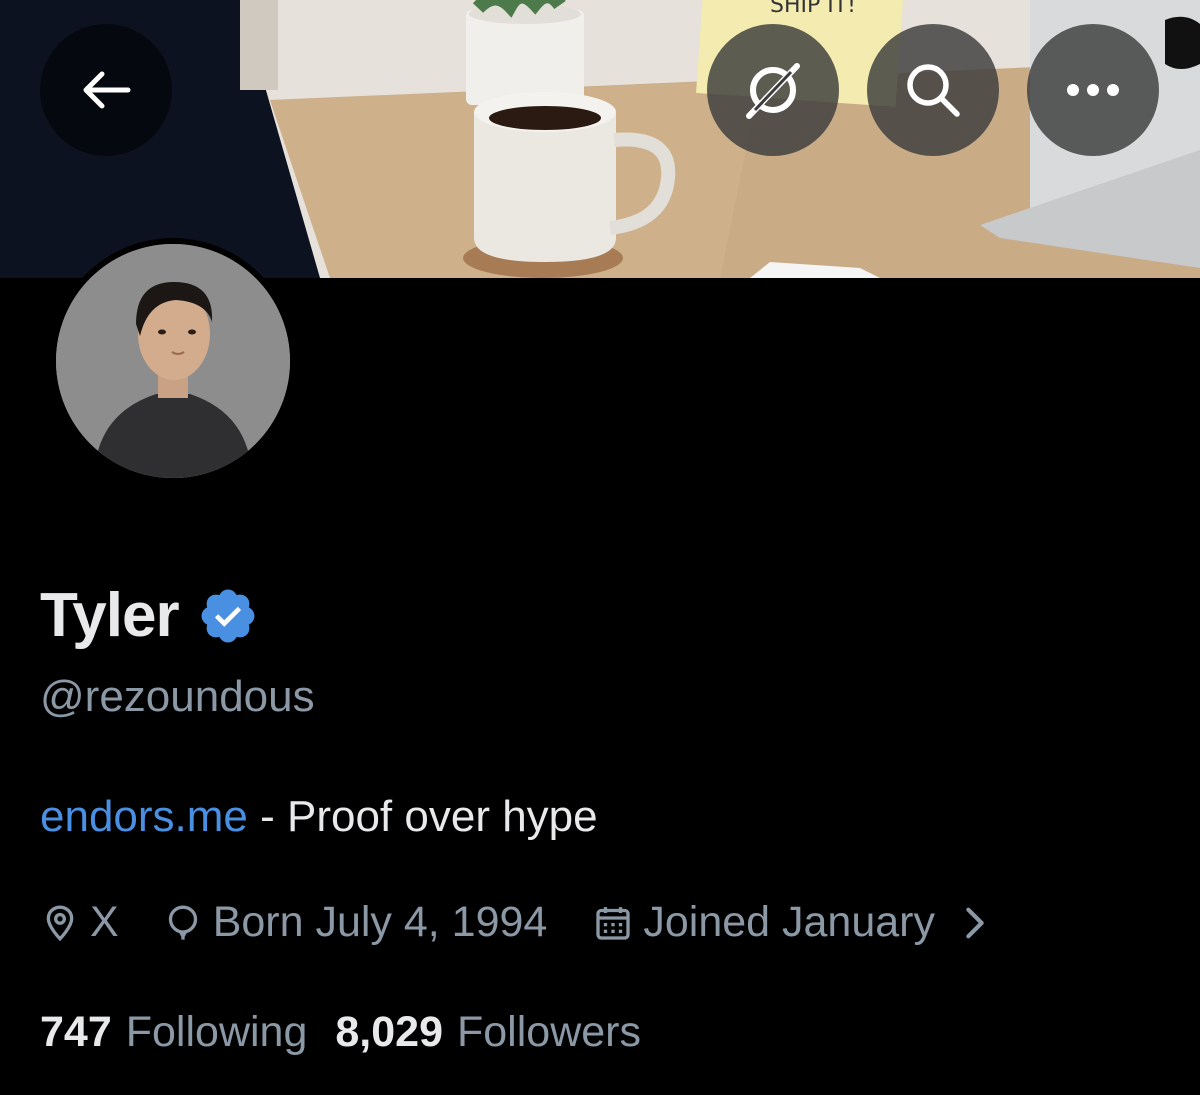 Image resolution: width=1200 pixels, height=1095 pixels. Describe the element at coordinates (613, 923) in the screenshot. I see `calendar-icon` at that location.